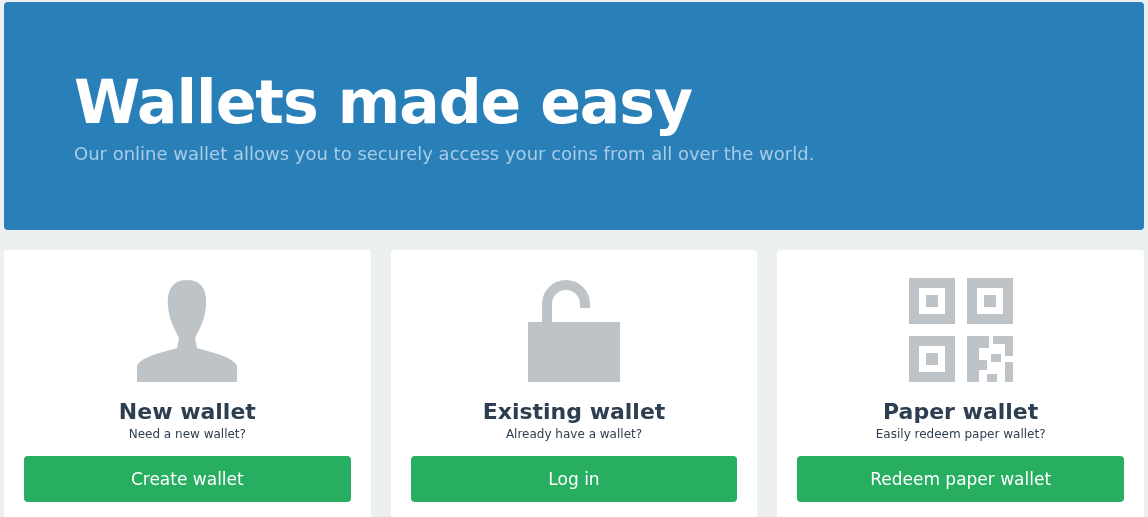  Describe the element at coordinates (384, 102) in the screenshot. I see `hero-title: Wallets made easy` at that location.